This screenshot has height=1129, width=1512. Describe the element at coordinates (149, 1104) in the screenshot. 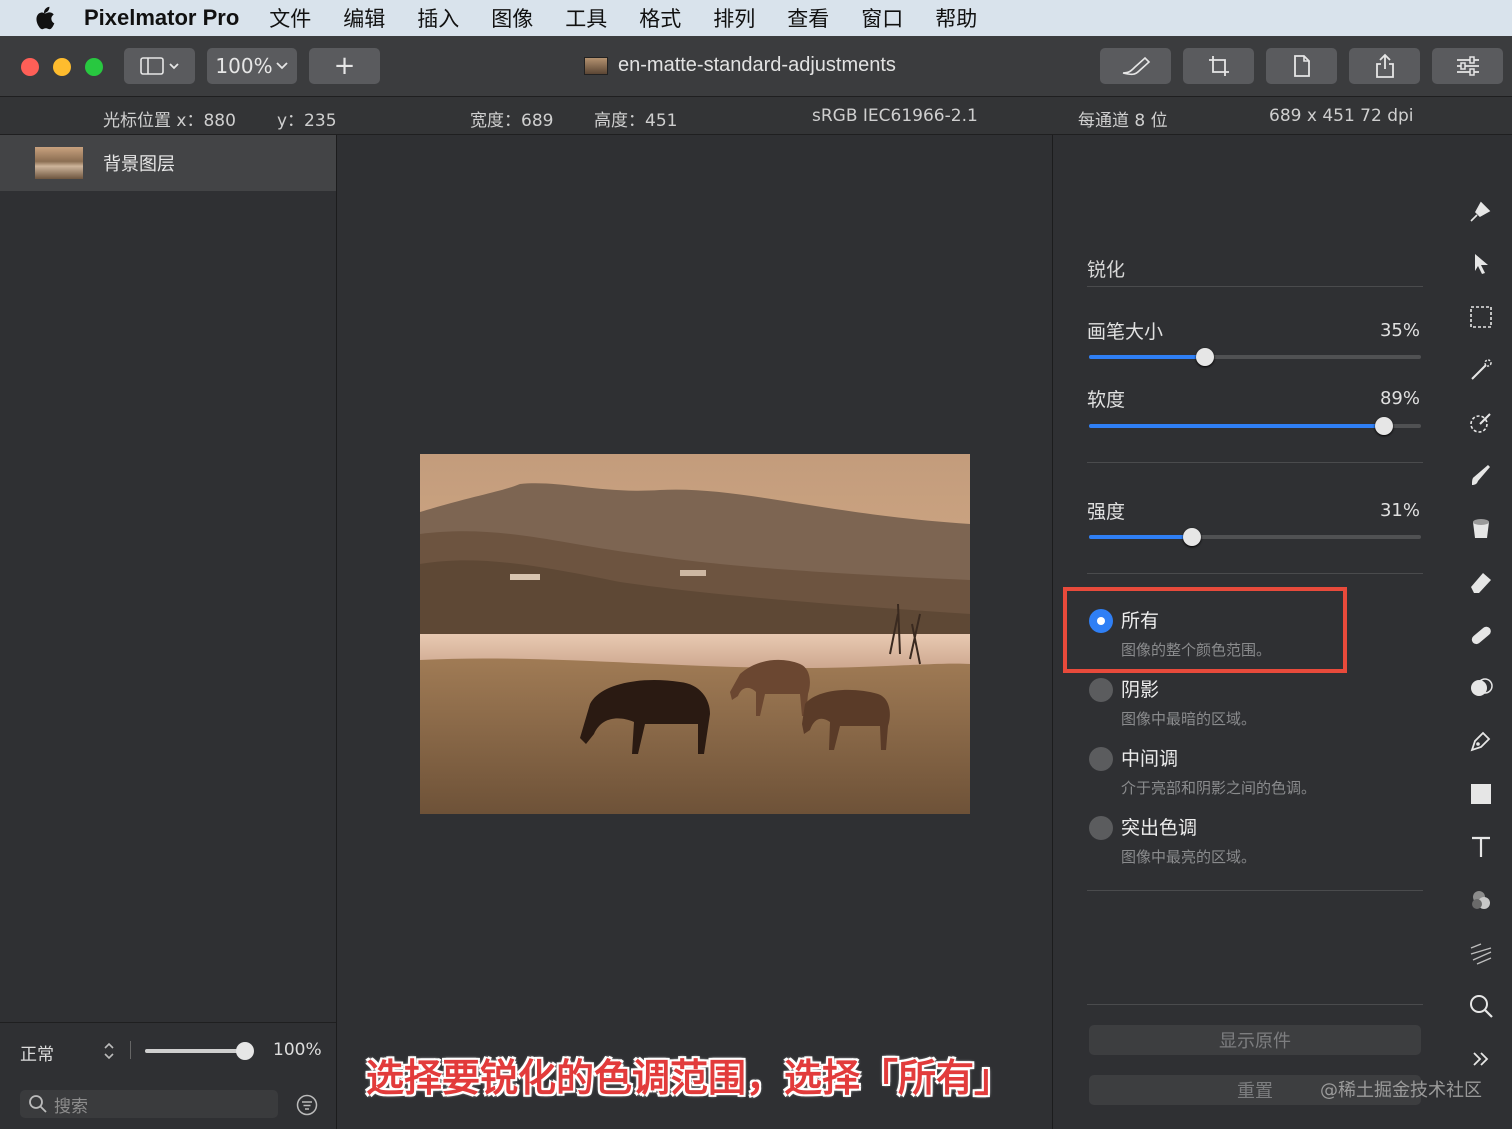

I see `layer-search-field: 搜索` at that location.